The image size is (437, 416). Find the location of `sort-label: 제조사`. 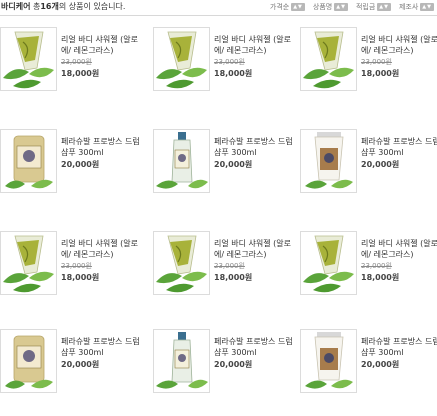

sort-label: 제조사 is located at coordinates (408, 7).